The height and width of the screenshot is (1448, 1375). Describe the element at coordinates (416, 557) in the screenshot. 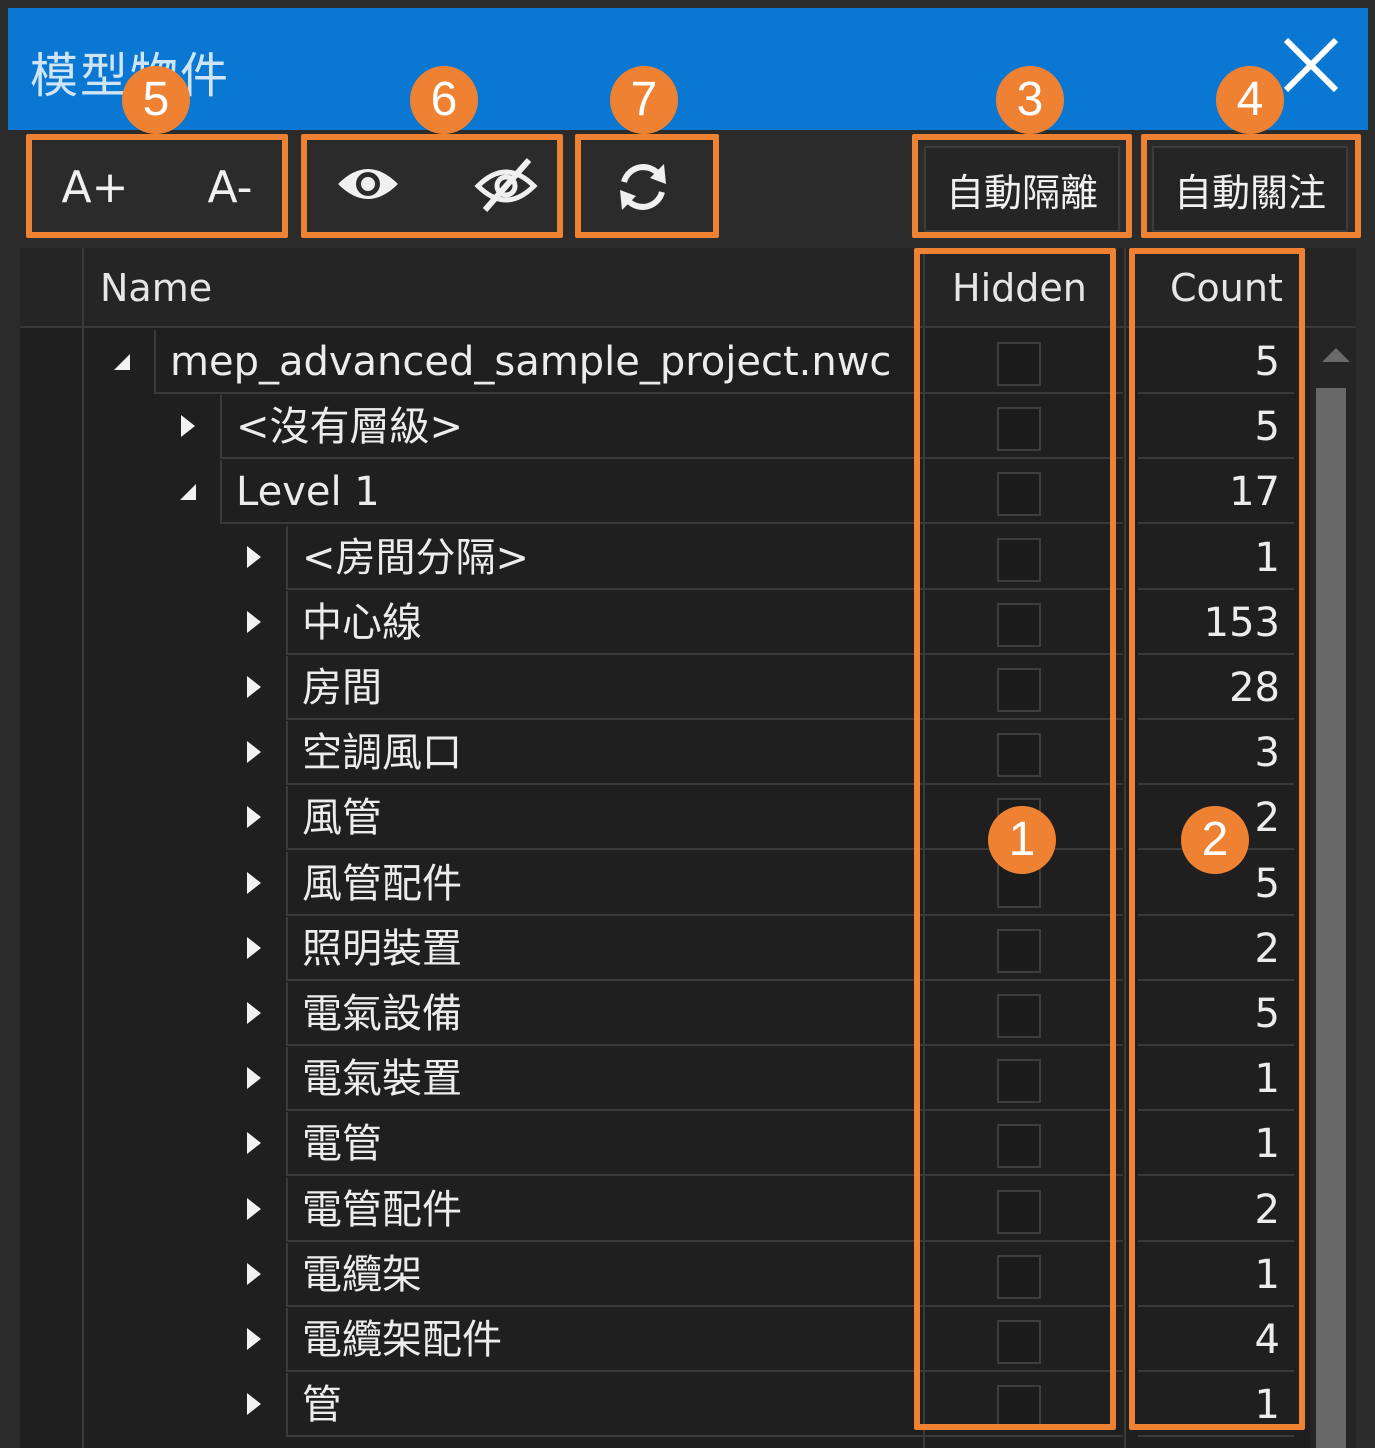

I see `row-name: <房間分隔>` at that location.